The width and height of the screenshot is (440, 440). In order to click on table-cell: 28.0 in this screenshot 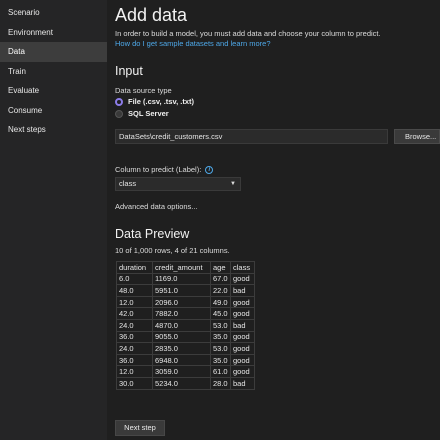, I will do `click(220, 383)`.